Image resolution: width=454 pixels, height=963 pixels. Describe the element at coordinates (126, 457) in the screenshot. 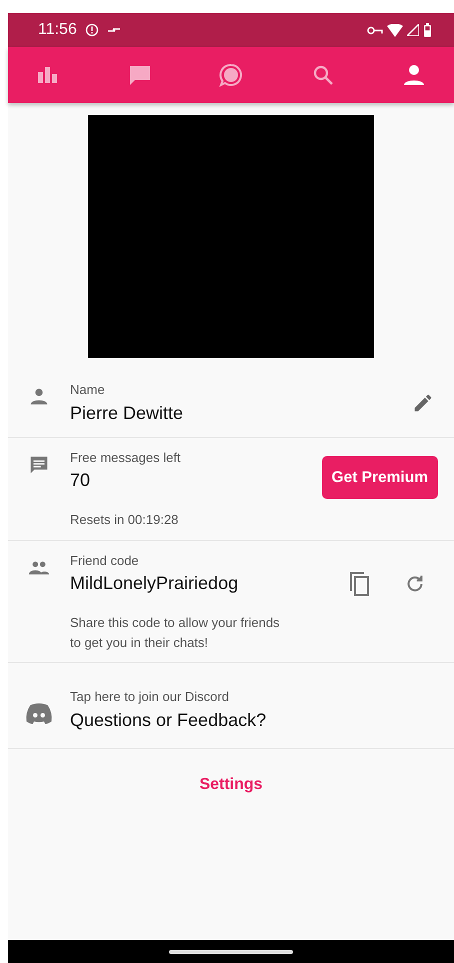

I see `messages-label: Free messages left` at that location.